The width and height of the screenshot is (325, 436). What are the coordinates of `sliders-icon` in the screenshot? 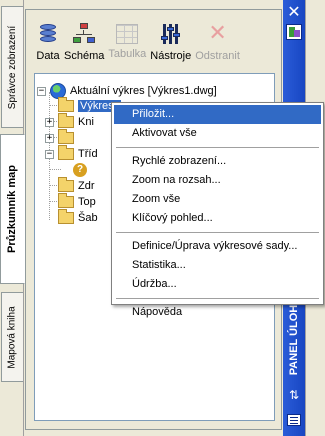 It's located at (171, 34).